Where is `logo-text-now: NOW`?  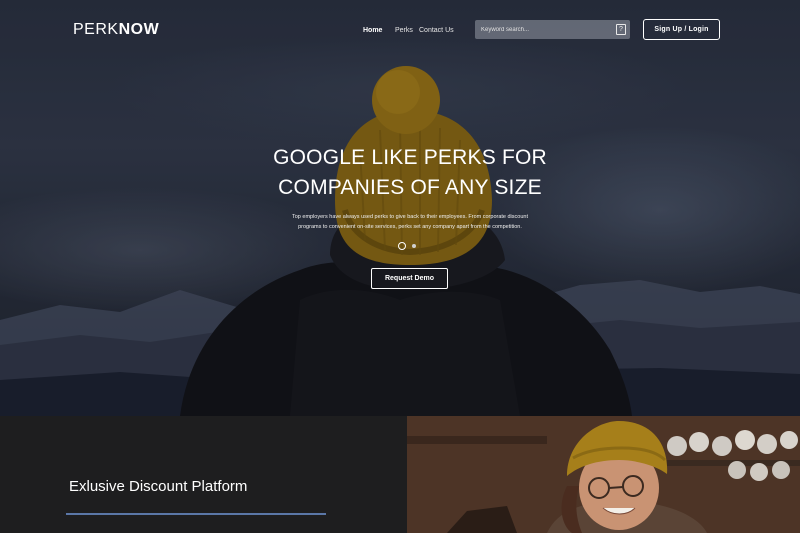 logo-text-now: NOW is located at coordinates (139, 29).